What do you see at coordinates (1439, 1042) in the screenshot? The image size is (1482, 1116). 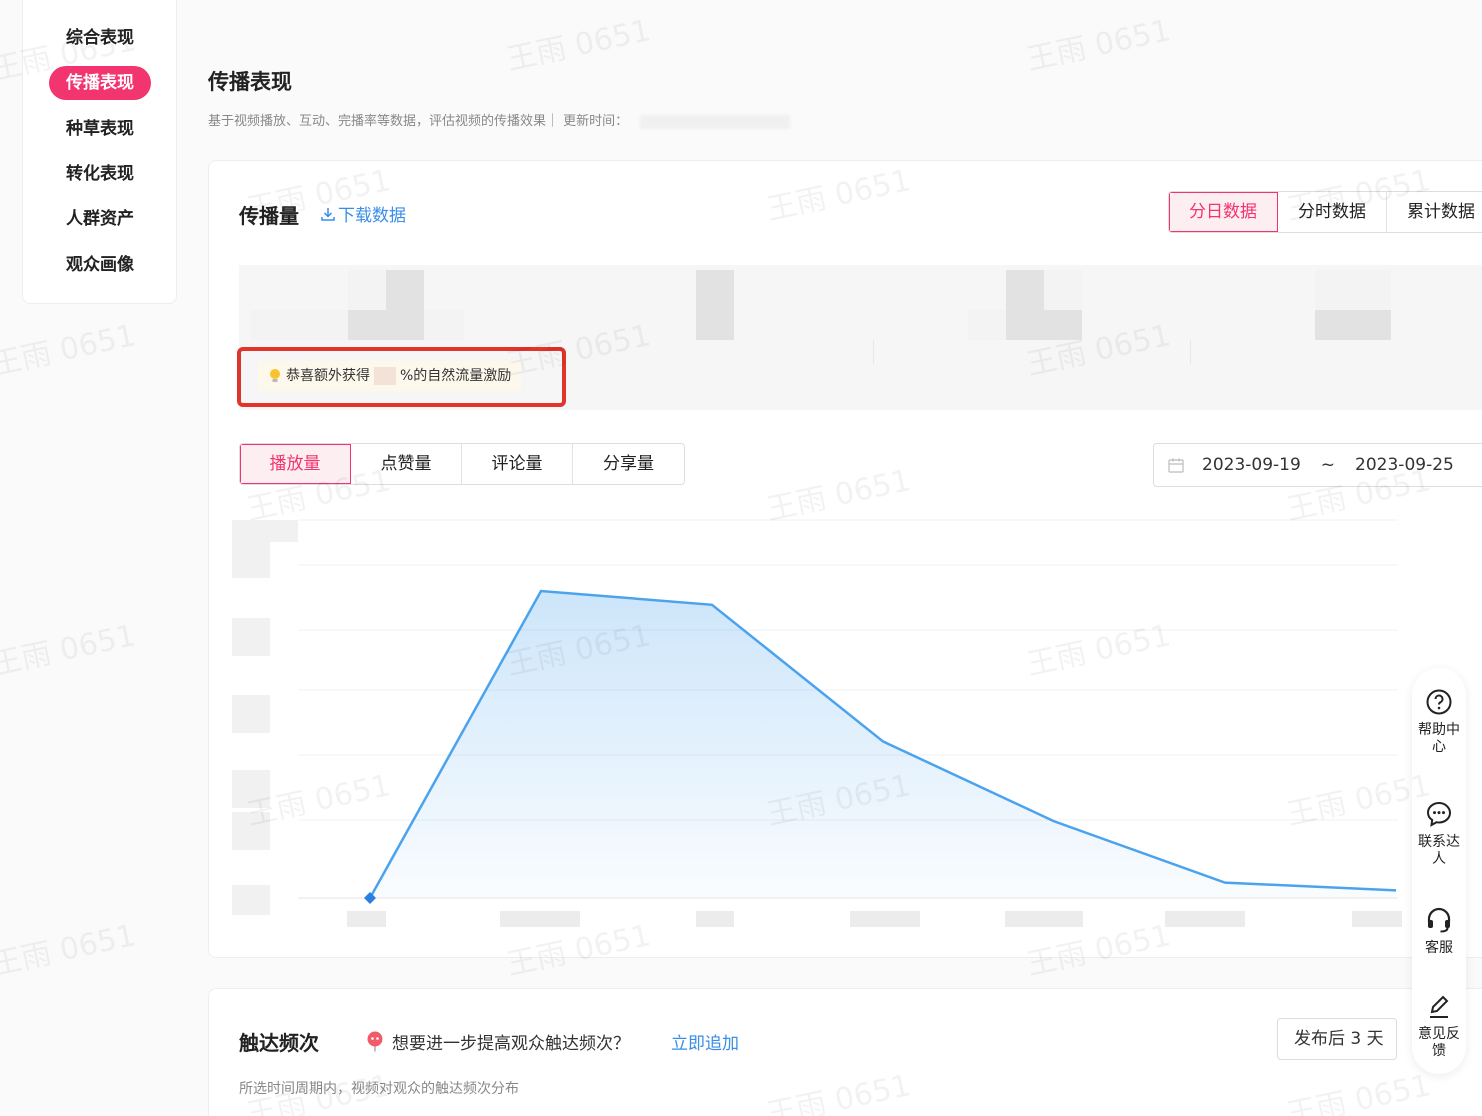 I see `tool-label-feedback: 意见反馈` at bounding box center [1439, 1042].